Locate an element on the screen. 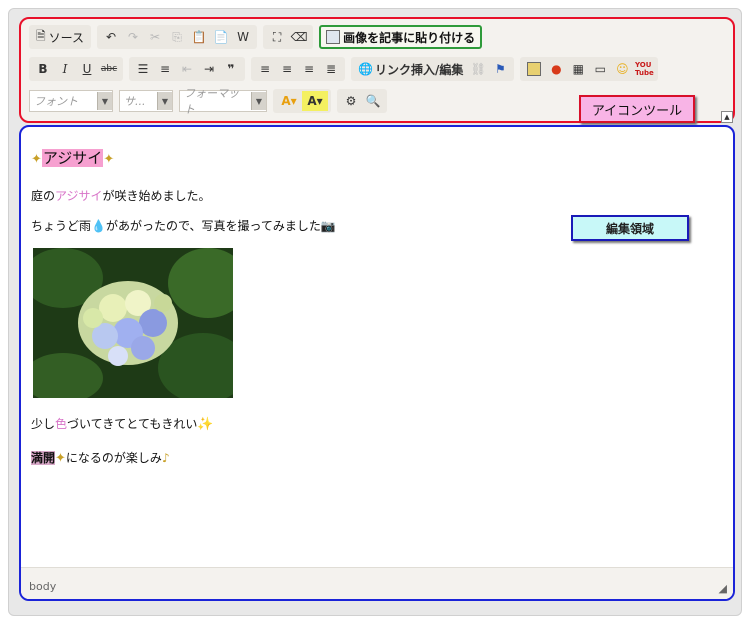 Image resolution: width=748 pixels, height=623 pixels. paste-image-label: 画像を記事に貼り付ける is located at coordinates (409, 37).